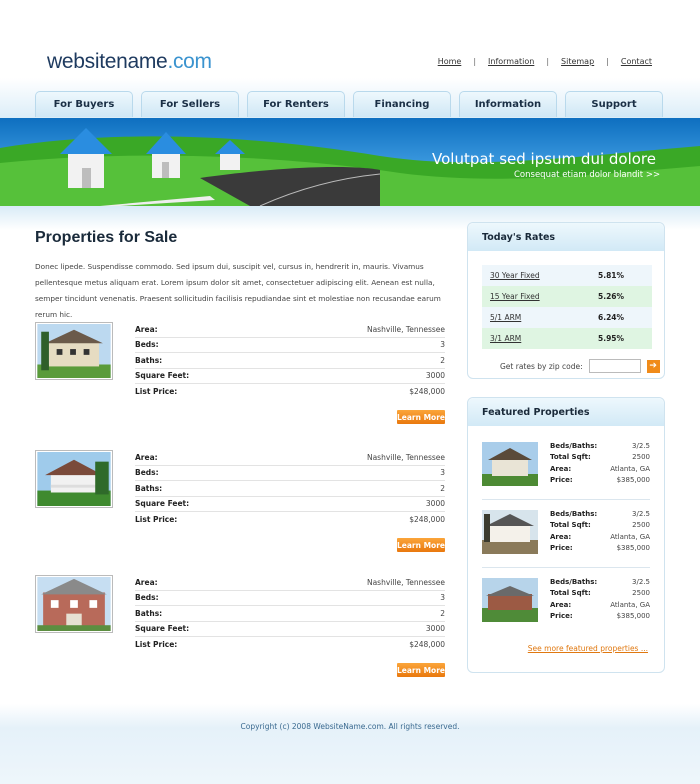  Describe the element at coordinates (540, 296) in the screenshot. I see `rate-term-link: 15 Year Fixed` at that location.